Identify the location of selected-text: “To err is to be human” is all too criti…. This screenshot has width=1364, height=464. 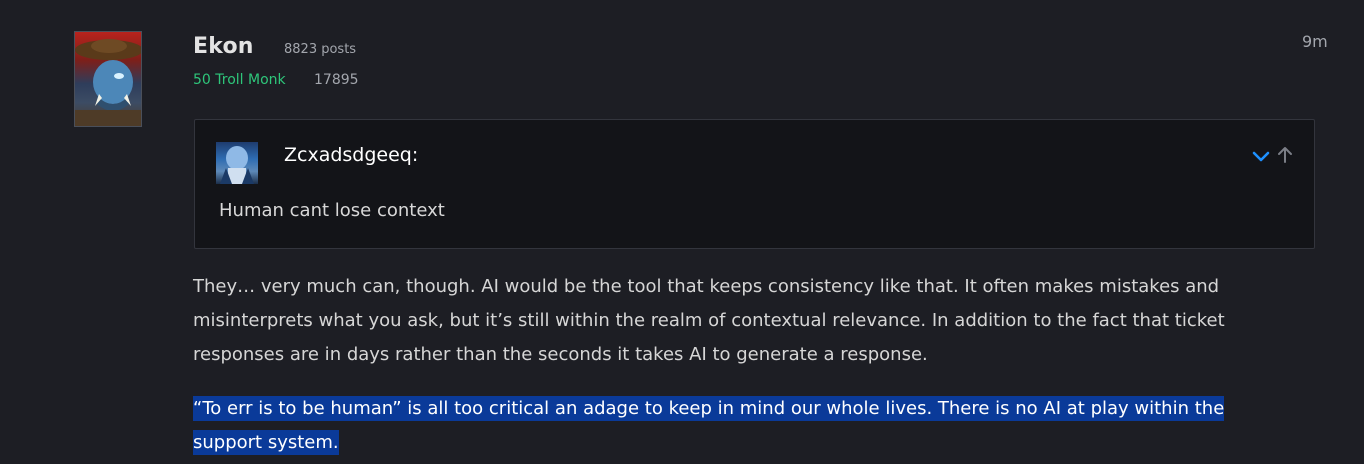
(709, 425).